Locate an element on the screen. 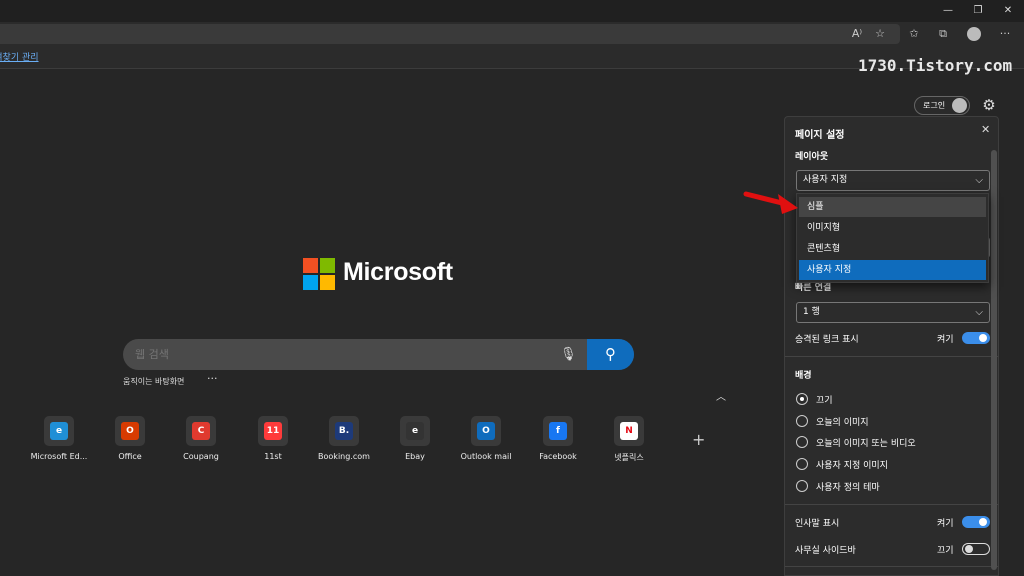 The width and height of the screenshot is (1024, 576). manage-favorites-link: 즐겨찾기 관리 is located at coordinates (19, 56).